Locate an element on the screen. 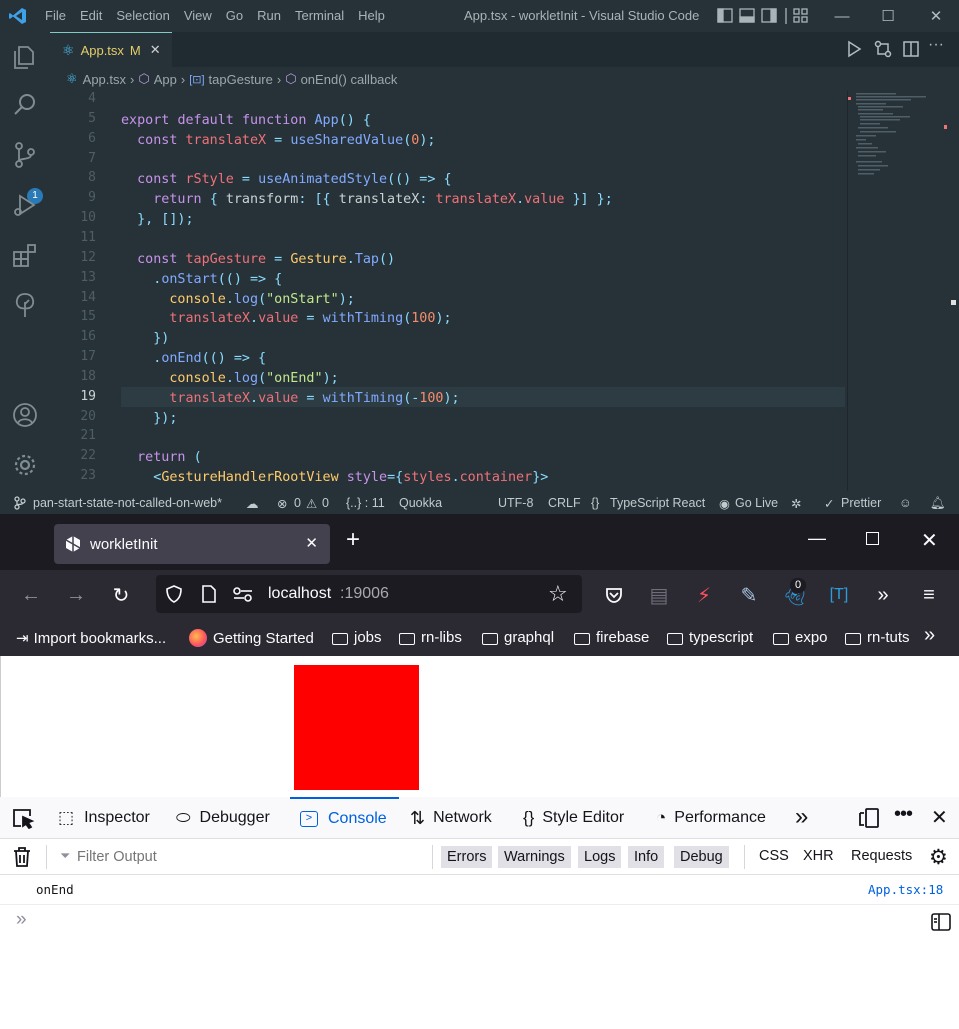 This screenshot has width=959, height=1029. breadcrumb-callback: onEnd() callback is located at coordinates (349, 79).